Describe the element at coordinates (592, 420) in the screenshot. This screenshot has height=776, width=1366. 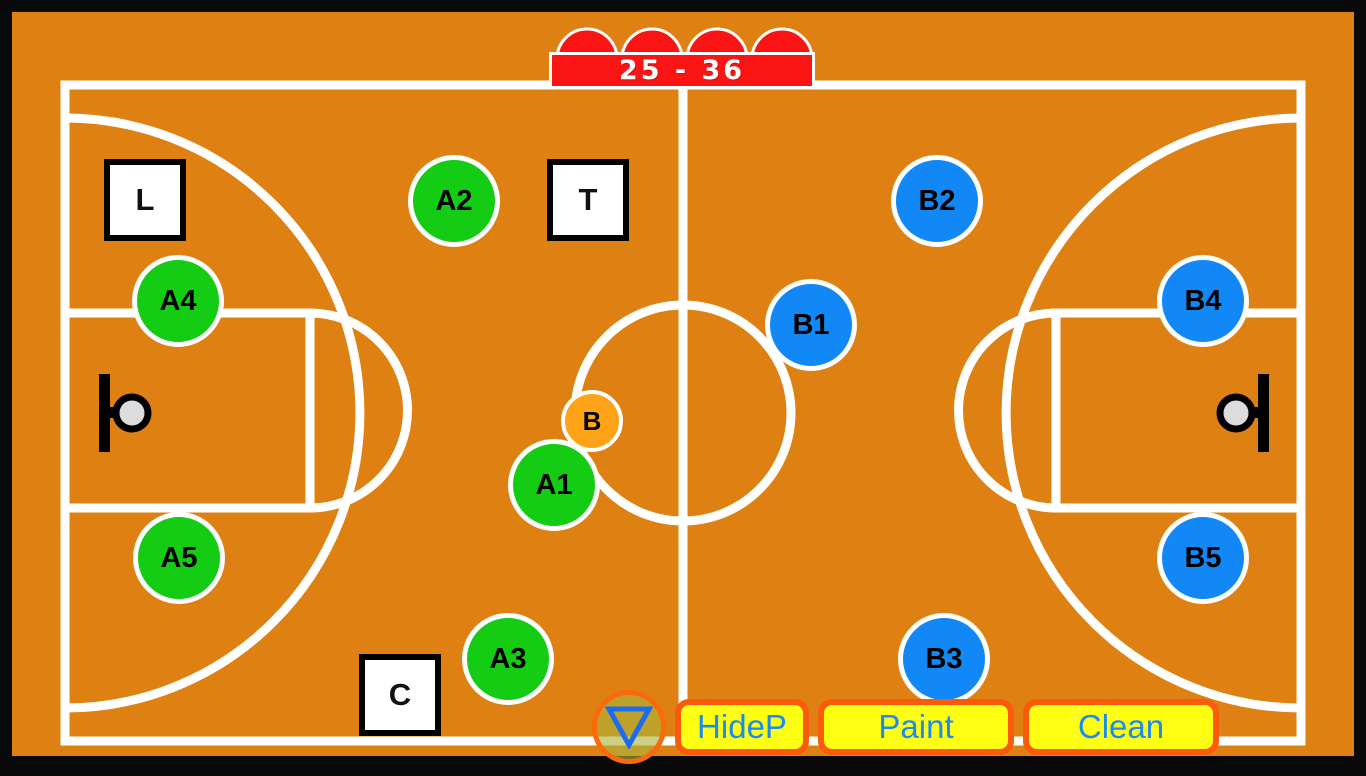
I see `ball-token-label: B` at that location.